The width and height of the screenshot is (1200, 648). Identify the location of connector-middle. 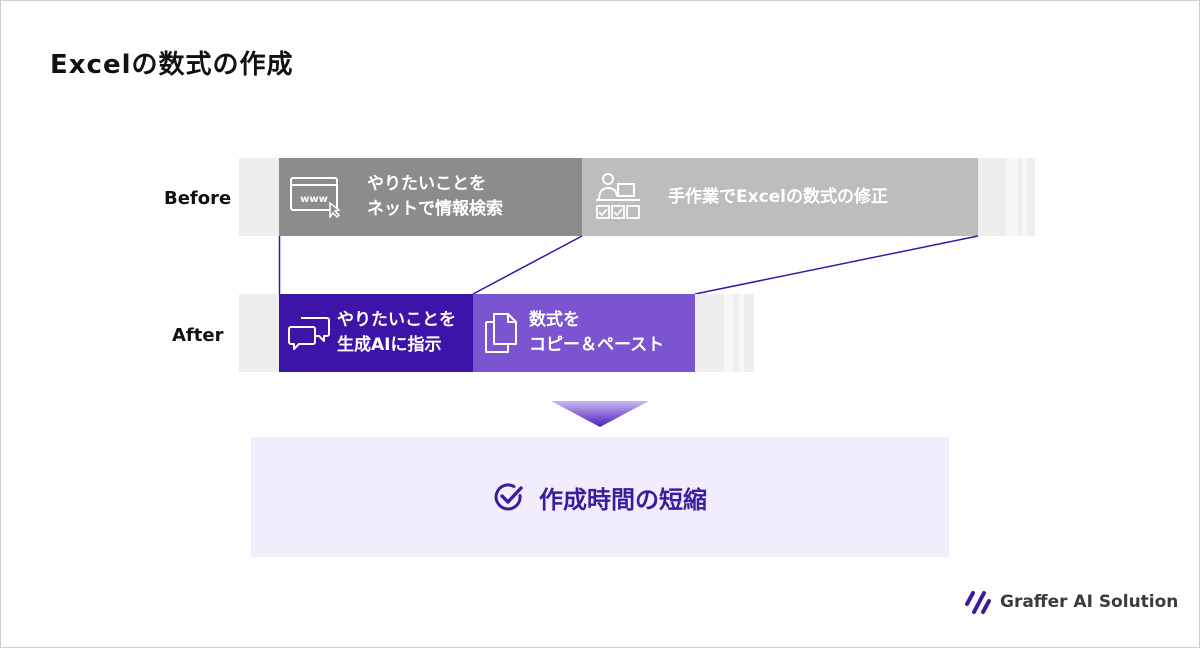
(527, 265).